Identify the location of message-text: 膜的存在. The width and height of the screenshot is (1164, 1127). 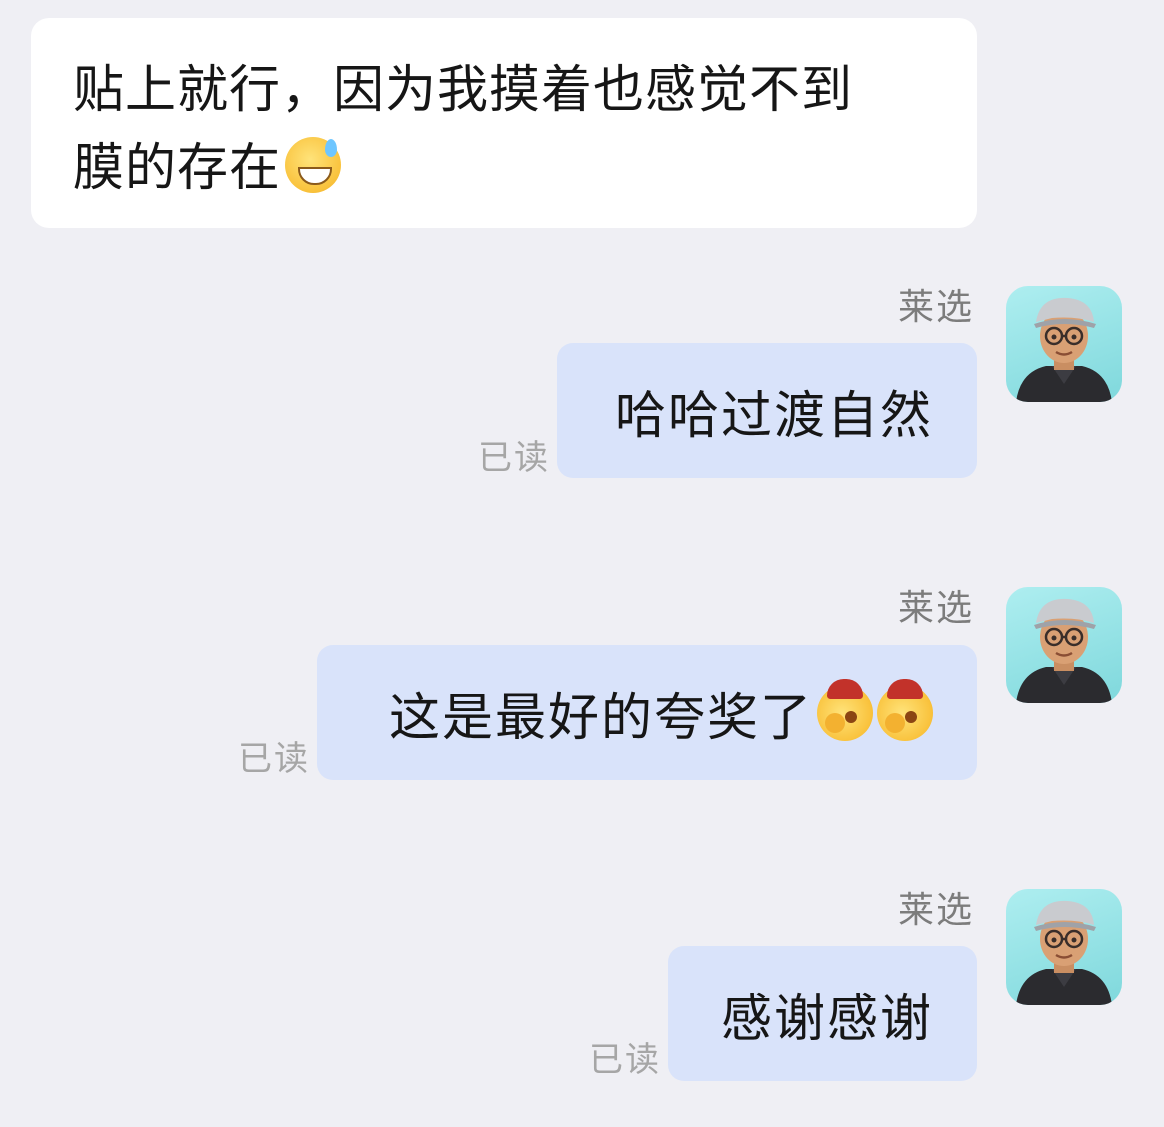
(177, 168).